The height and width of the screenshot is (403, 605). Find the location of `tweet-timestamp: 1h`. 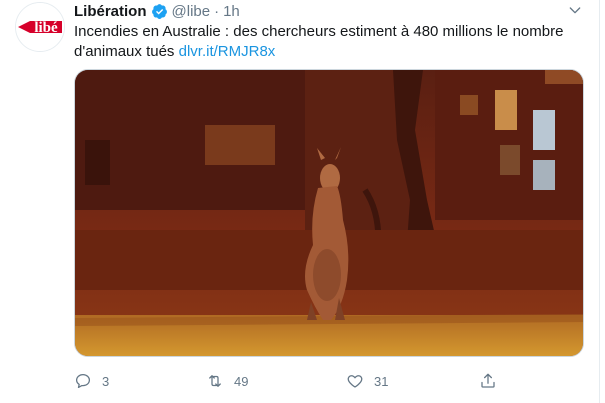

tweet-timestamp: 1h is located at coordinates (231, 11).